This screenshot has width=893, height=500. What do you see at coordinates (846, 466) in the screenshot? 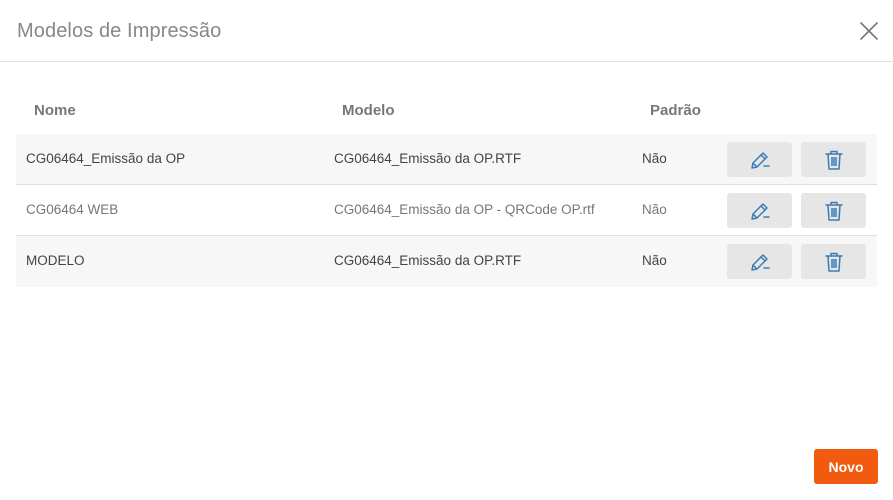
I see `novo-button: Novo` at bounding box center [846, 466].